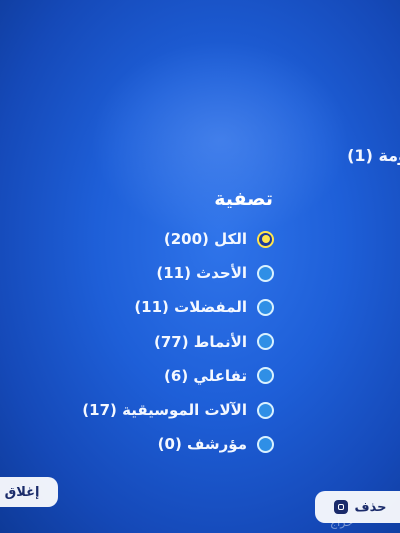 The image size is (400, 533). What do you see at coordinates (205, 375) in the screenshot?
I see `filter-option-label: تفاعلي (6)` at bounding box center [205, 375].